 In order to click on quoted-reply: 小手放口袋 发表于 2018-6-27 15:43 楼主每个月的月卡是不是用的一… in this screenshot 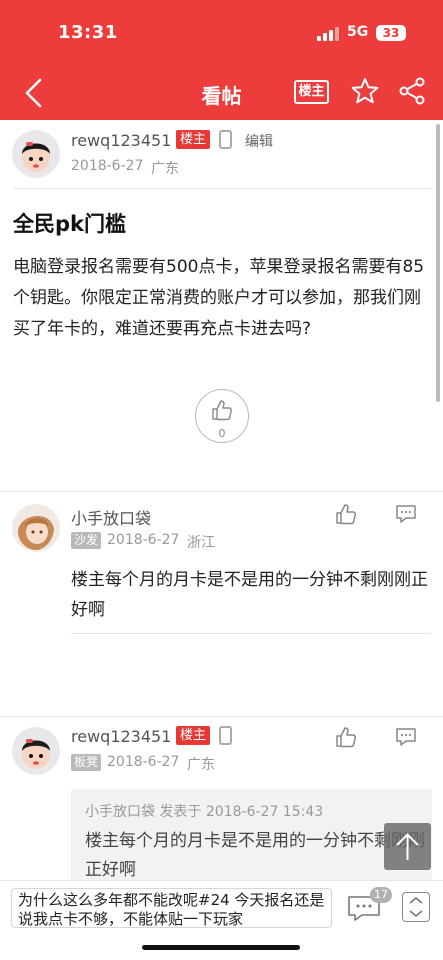, I will do `click(251, 834)`.